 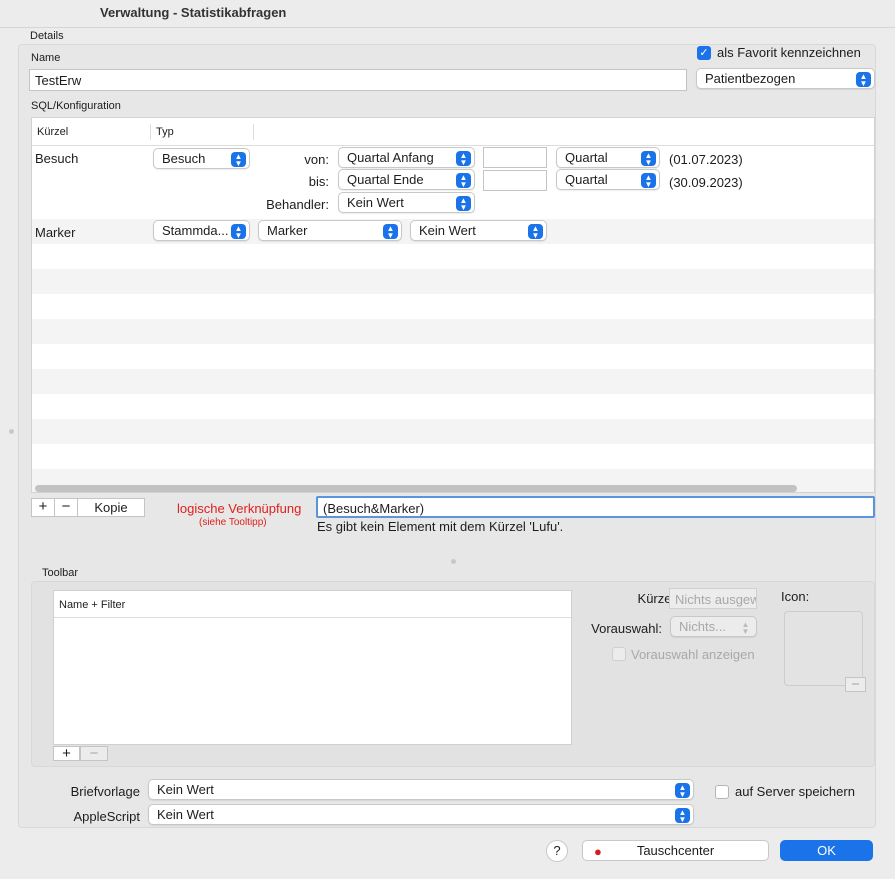 I want to click on bis-date: (30.09.2023), so click(x=706, y=182).